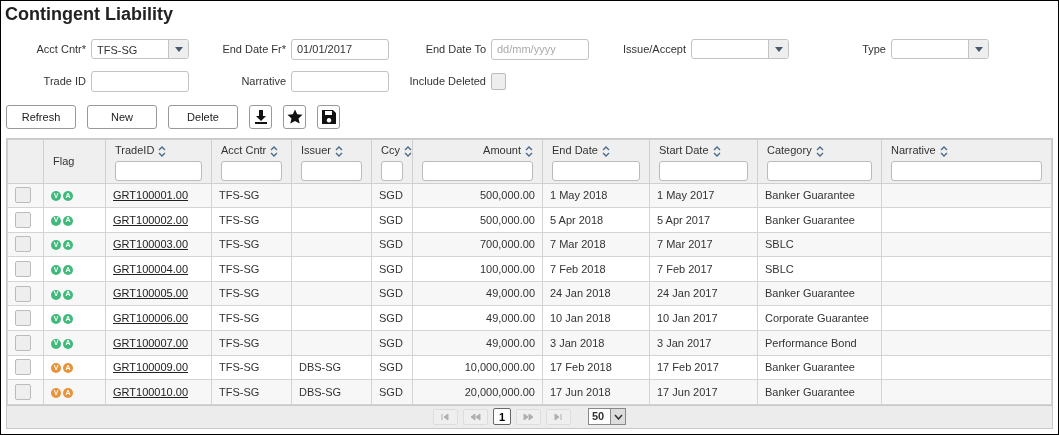 The height and width of the screenshot is (435, 1059). Describe the element at coordinates (502, 150) in the screenshot. I see `column-header: Amount` at that location.